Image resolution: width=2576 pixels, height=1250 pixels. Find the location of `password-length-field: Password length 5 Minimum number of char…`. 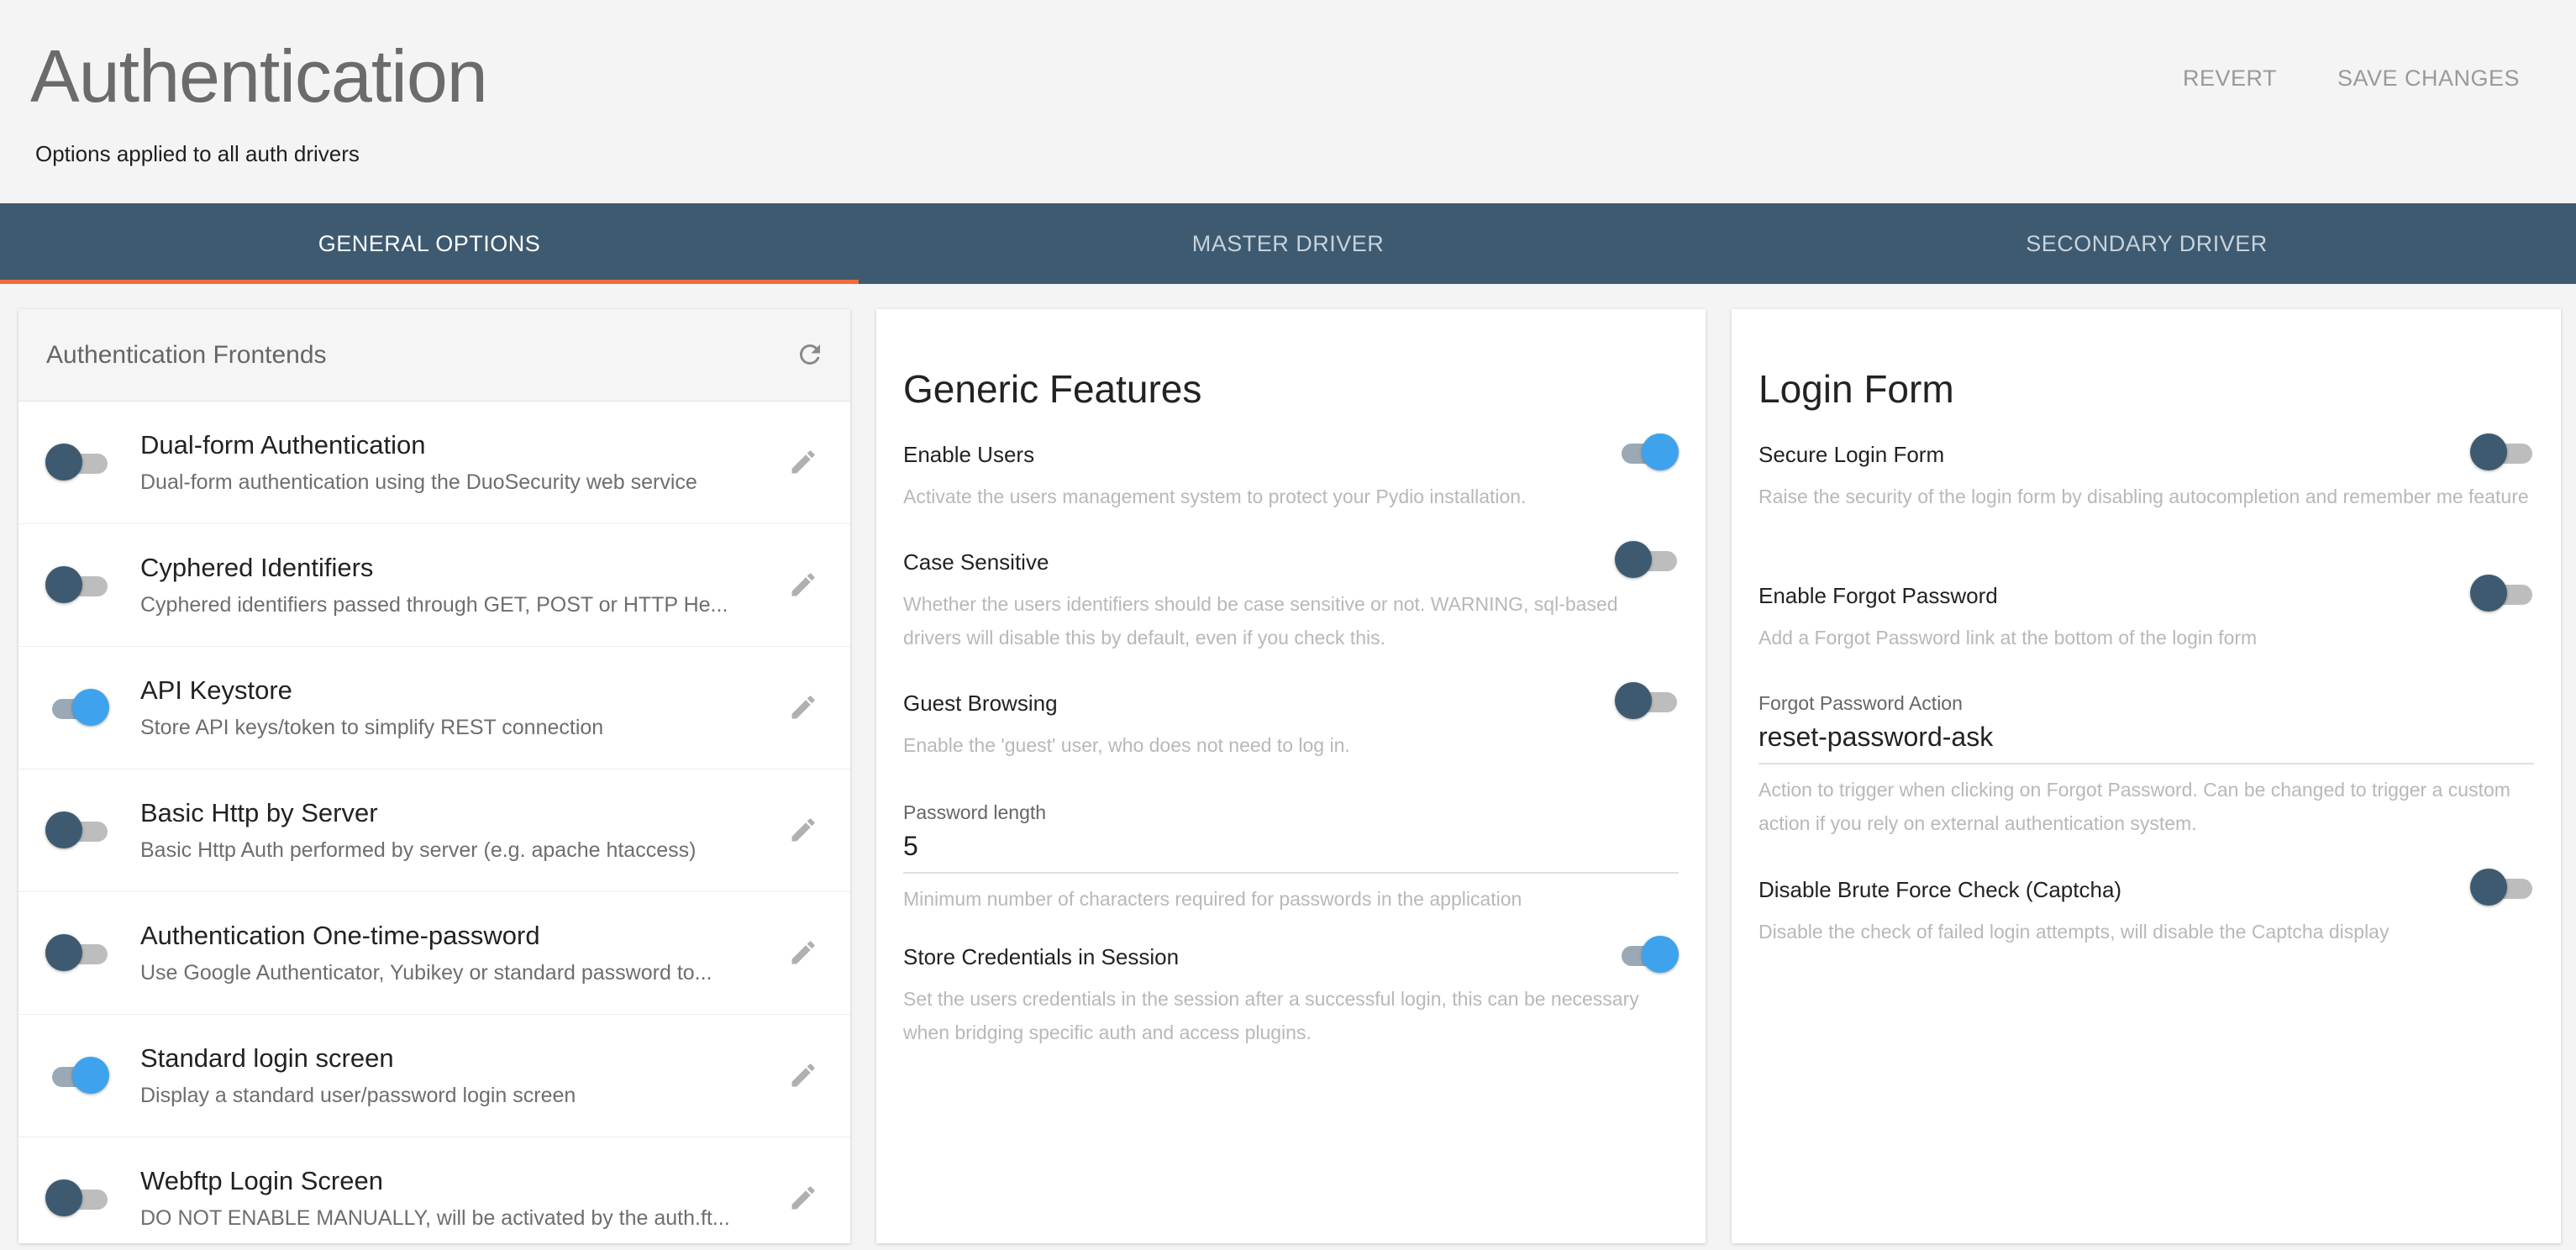

password-length-field: Password length 5 Minimum number of char… is located at coordinates (1291, 858).